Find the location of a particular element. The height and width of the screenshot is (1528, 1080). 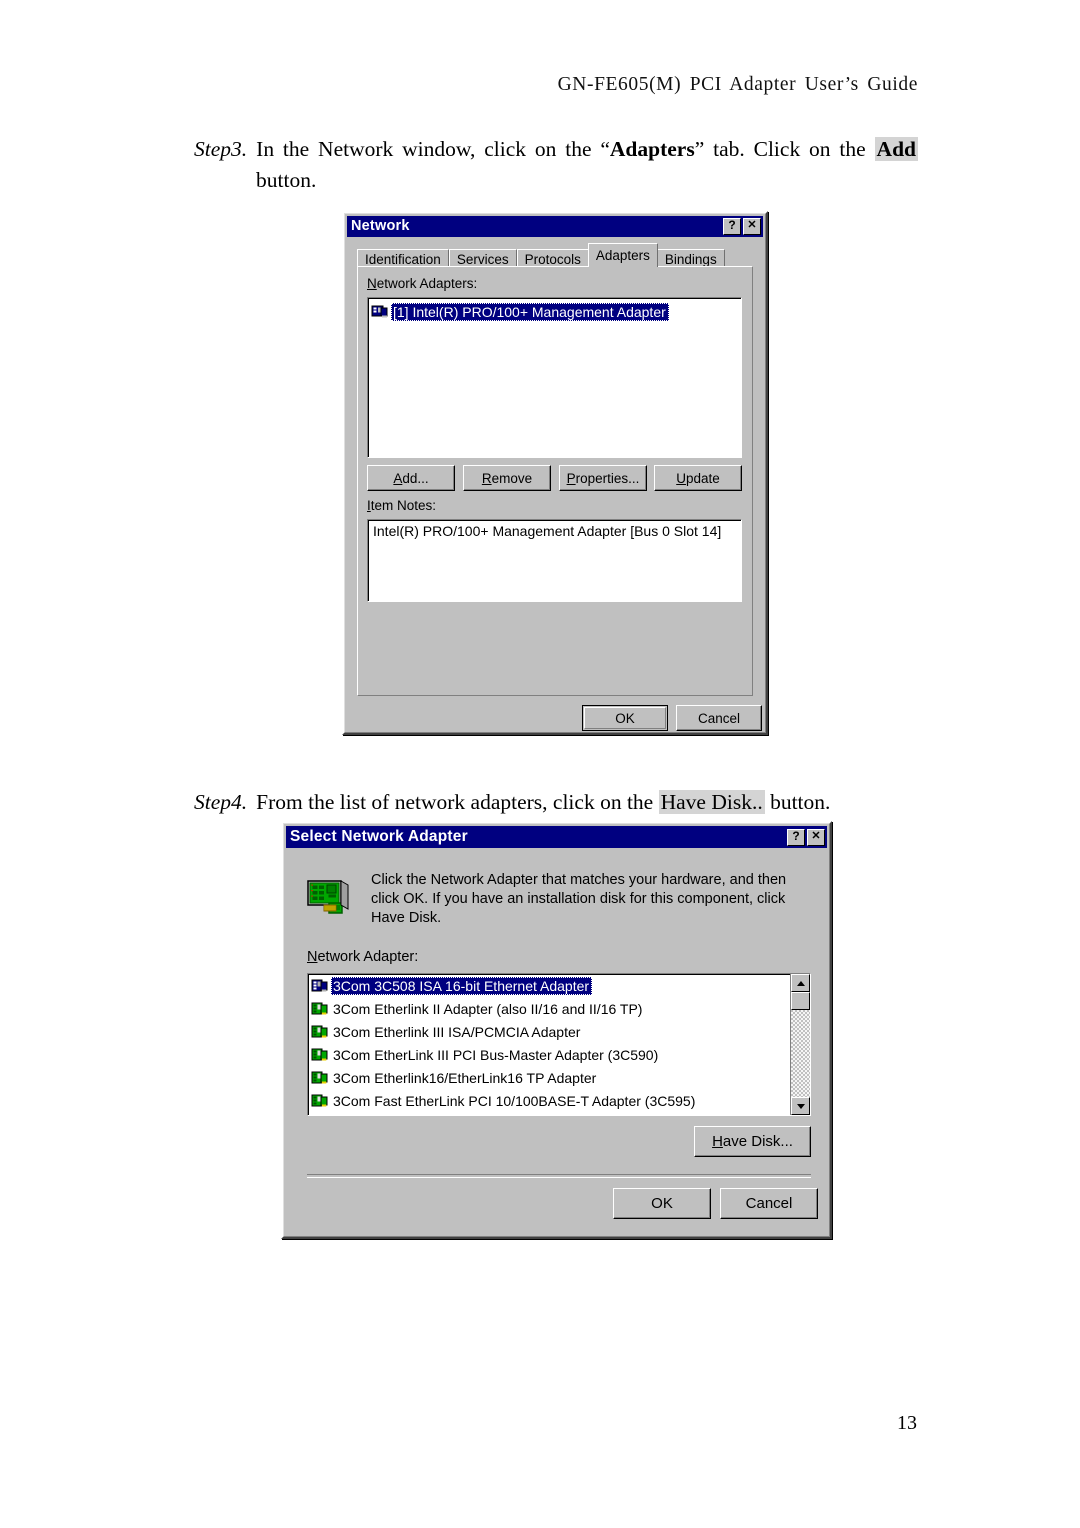

step3-text-a: In the Network window, click on the “ is located at coordinates (433, 149).